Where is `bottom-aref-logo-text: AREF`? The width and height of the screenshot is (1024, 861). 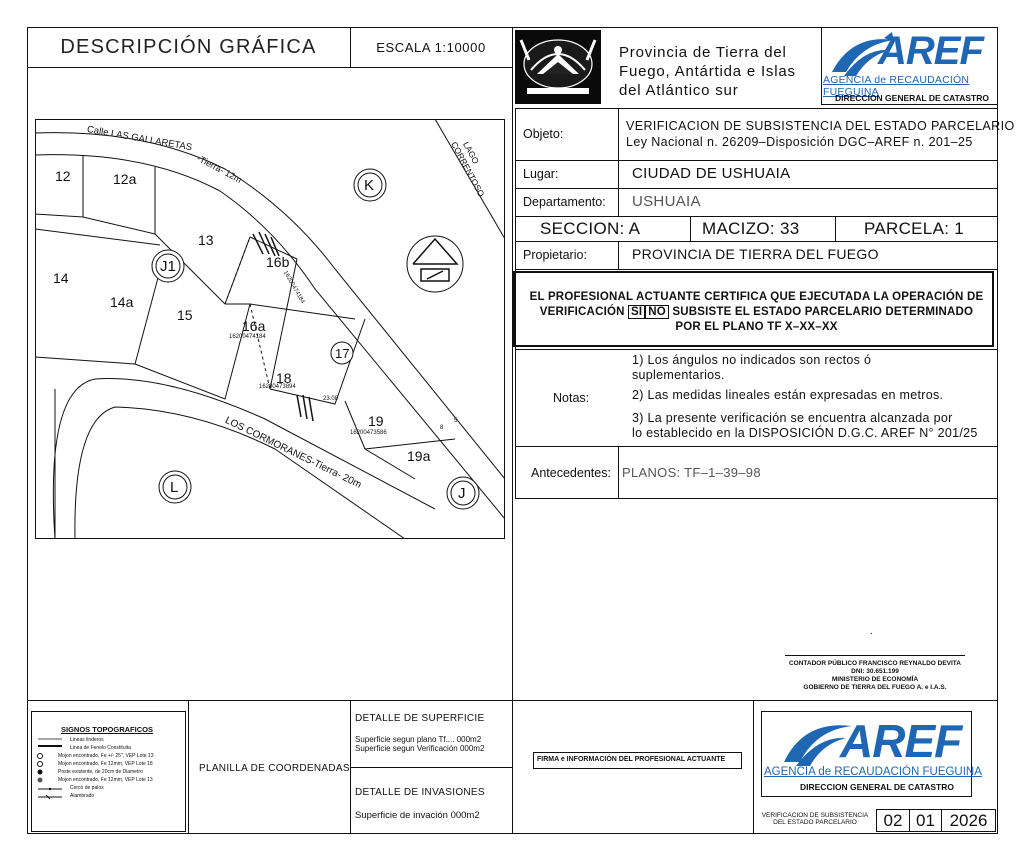
bottom-aref-logo-text: AREF is located at coordinates (901, 741).